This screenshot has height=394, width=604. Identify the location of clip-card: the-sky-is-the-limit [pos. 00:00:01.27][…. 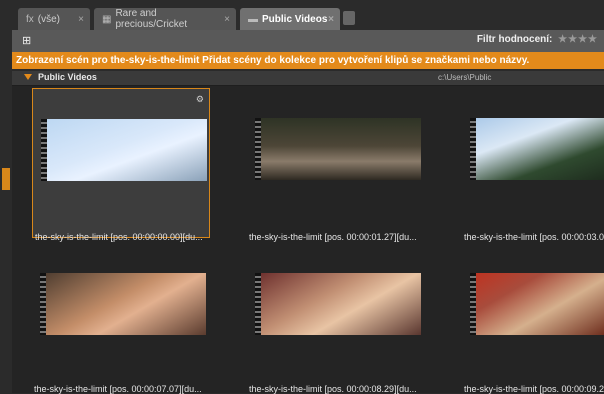
(336, 165).